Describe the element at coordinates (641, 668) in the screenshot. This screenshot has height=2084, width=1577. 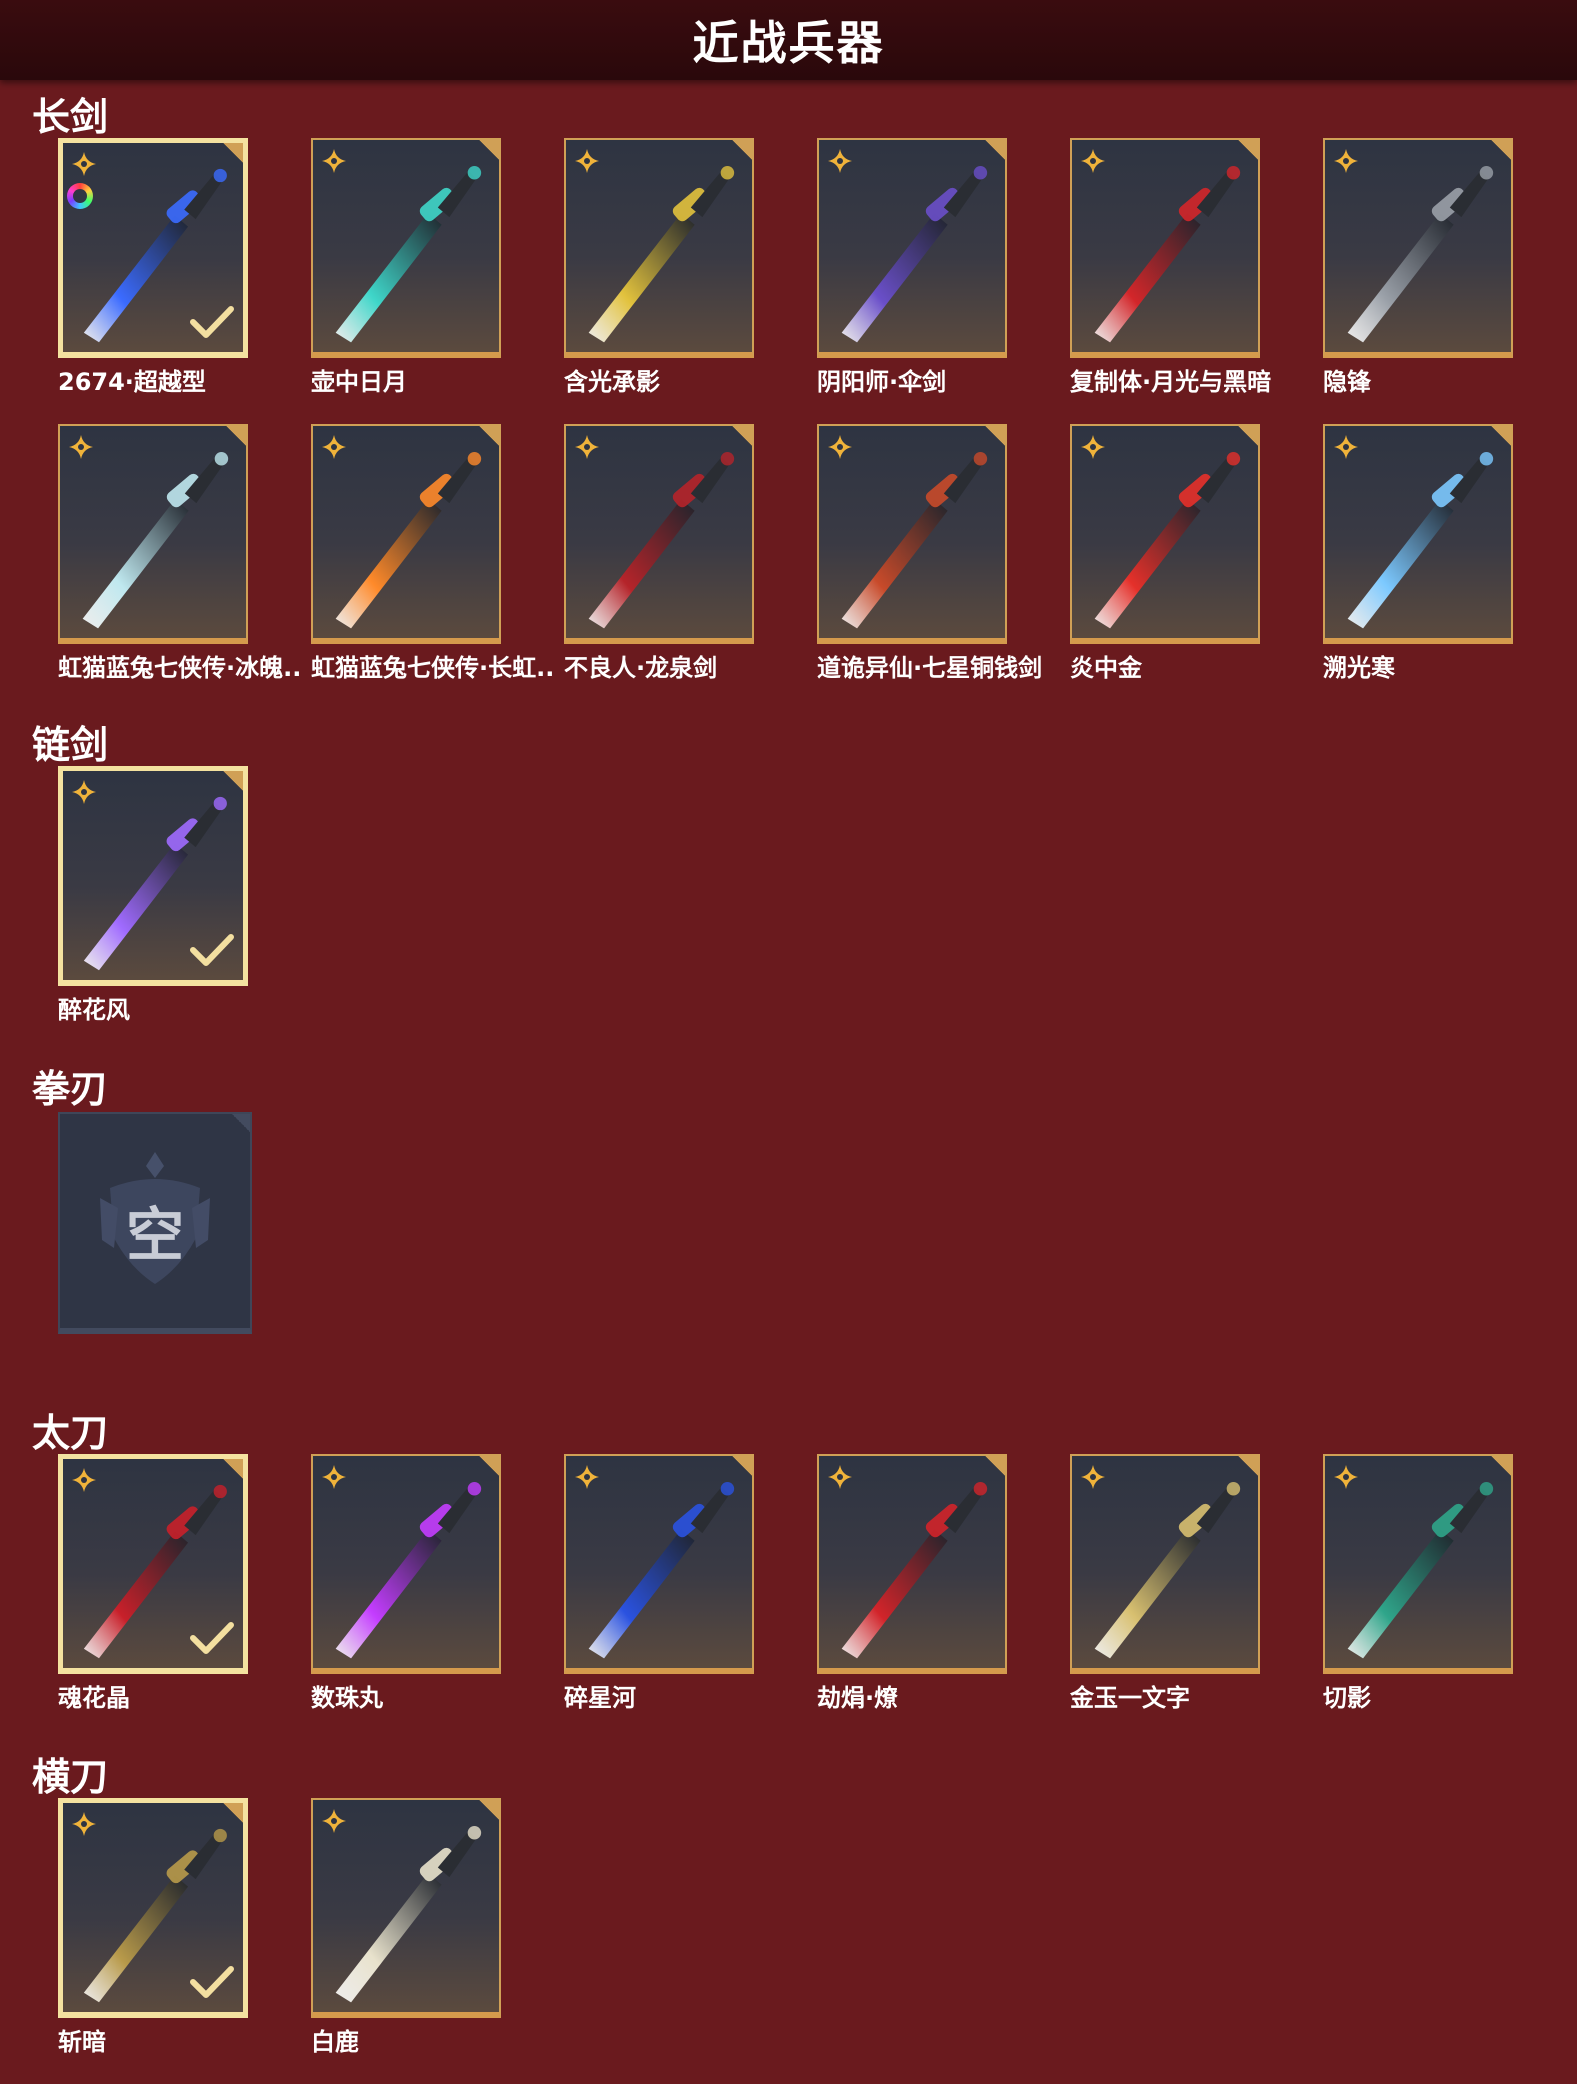
I see `weapon-name-label: 不良人·龙泉剑` at that location.